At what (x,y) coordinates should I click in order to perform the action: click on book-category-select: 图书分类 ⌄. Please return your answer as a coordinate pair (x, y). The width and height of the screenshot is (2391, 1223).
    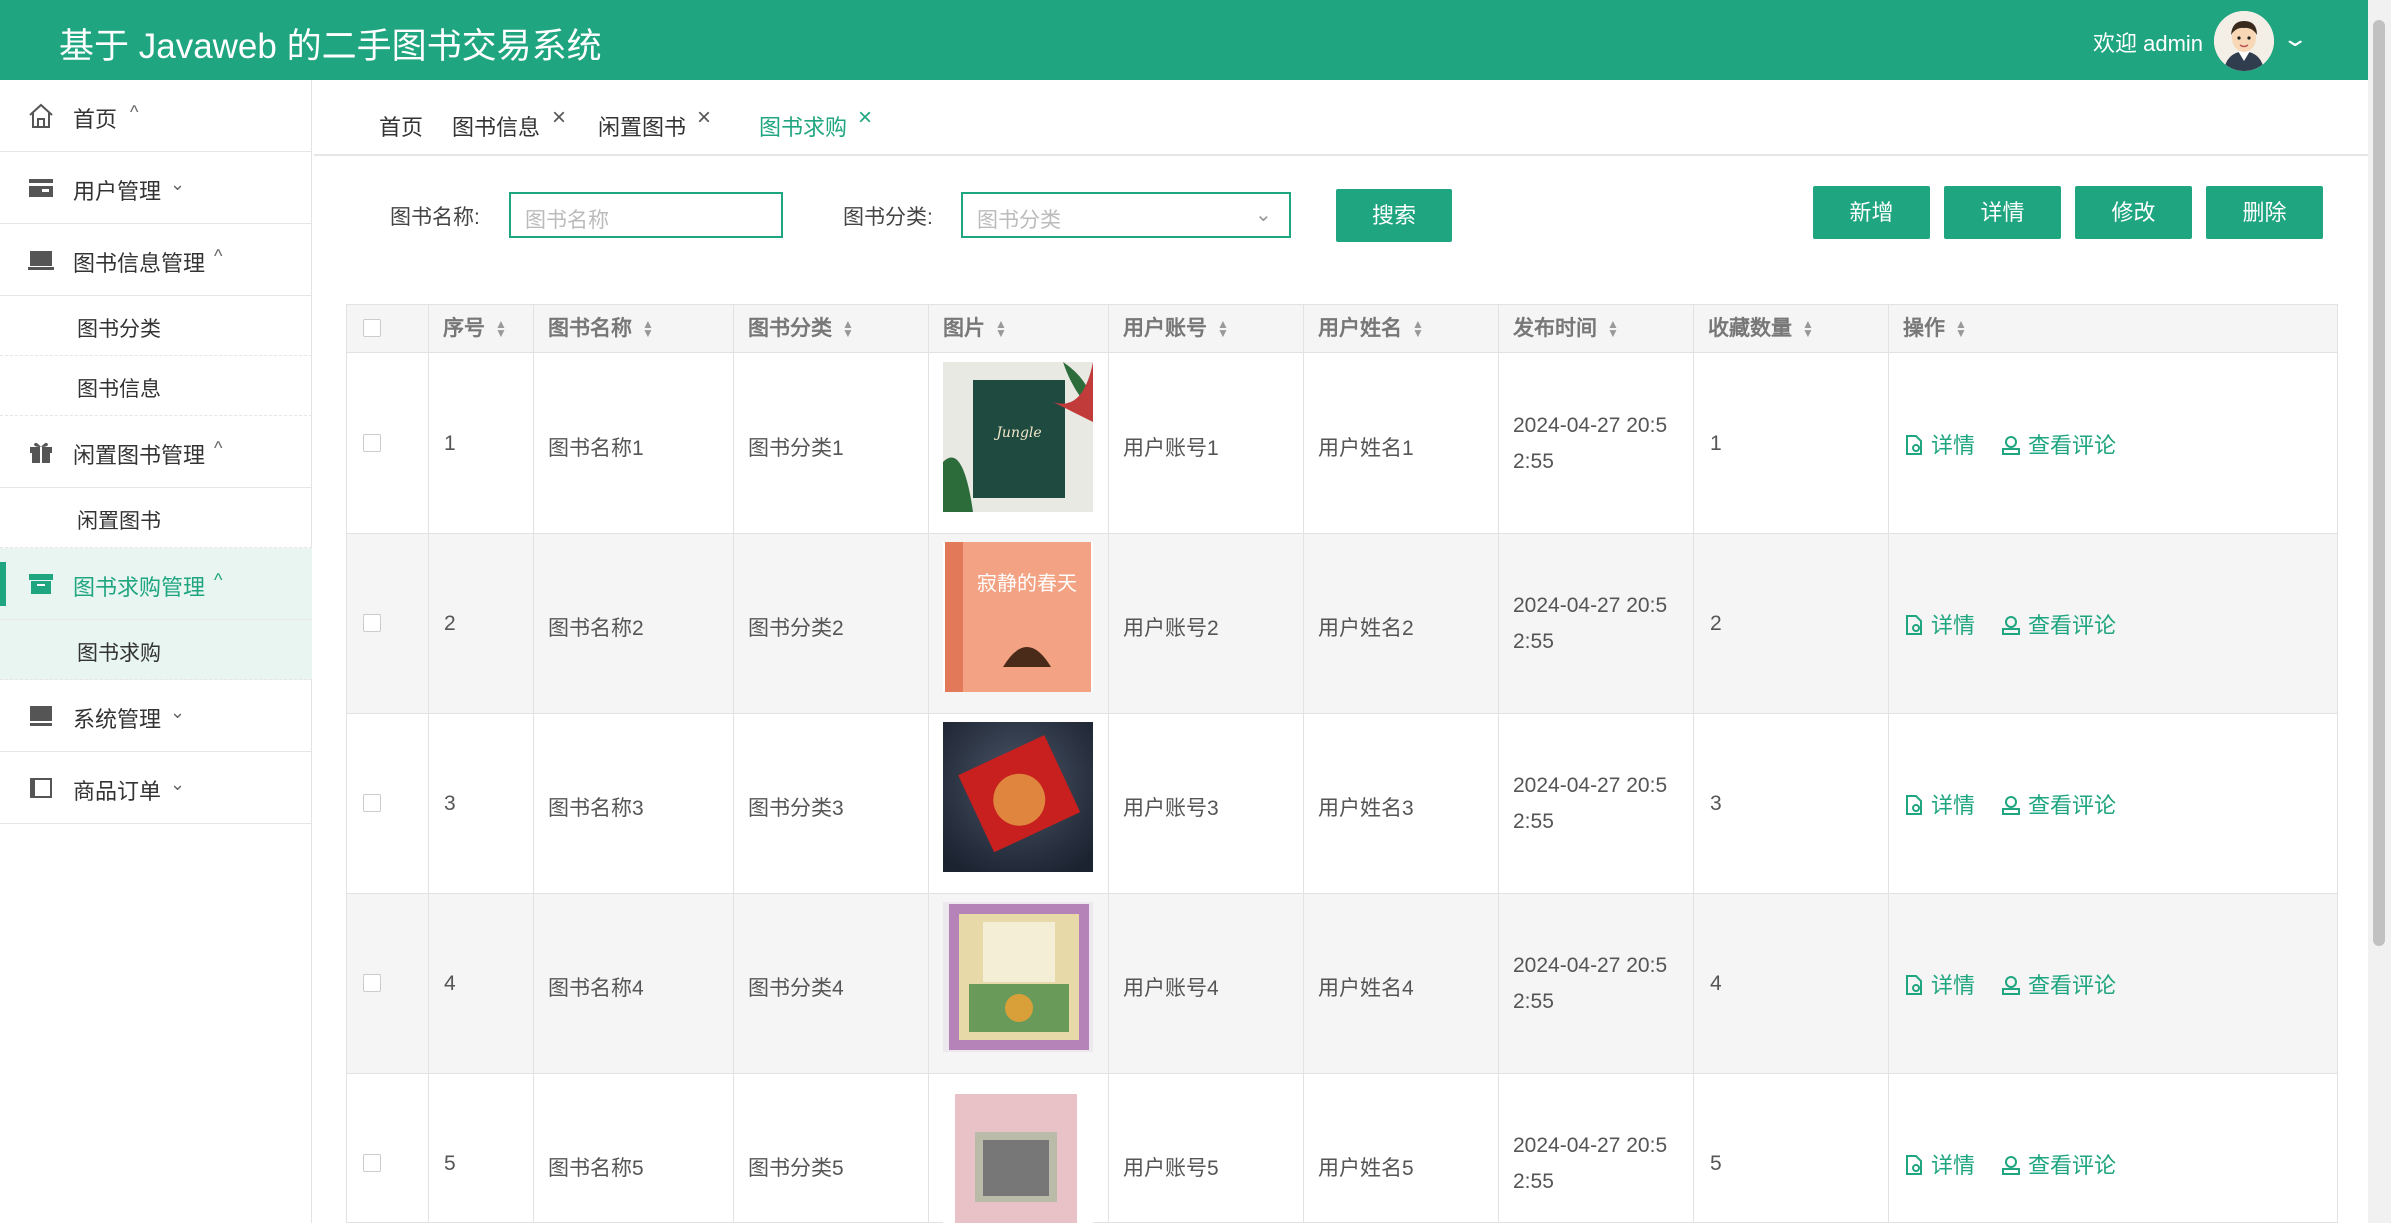
    Looking at the image, I should click on (1126, 215).